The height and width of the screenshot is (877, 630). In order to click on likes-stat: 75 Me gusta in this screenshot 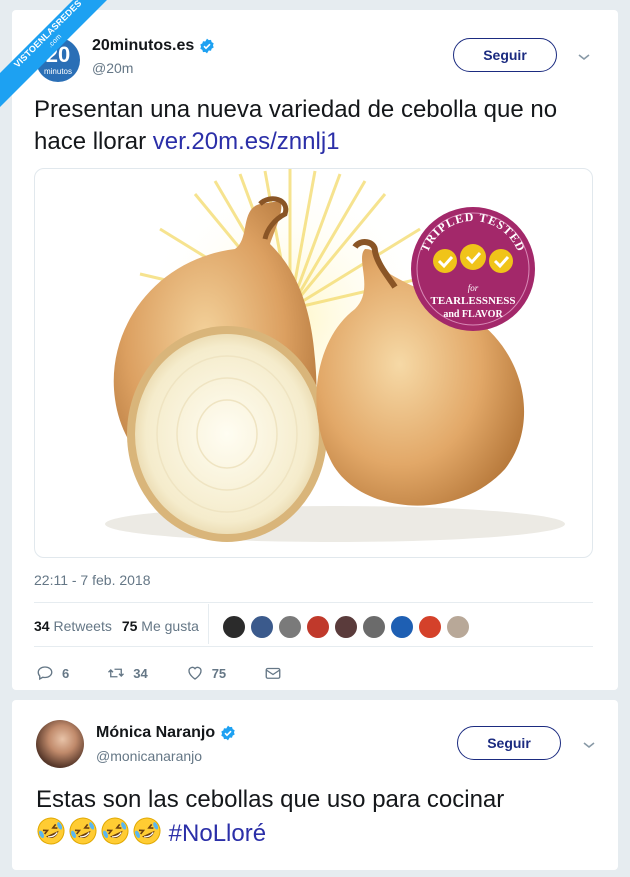, I will do `click(160, 626)`.